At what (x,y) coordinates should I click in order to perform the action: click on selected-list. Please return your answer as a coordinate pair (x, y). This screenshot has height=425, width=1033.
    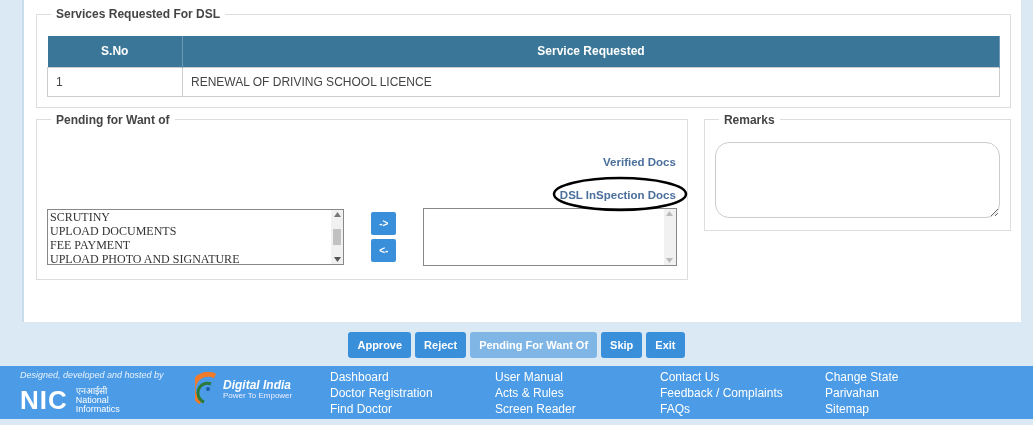
    Looking at the image, I should click on (550, 237).